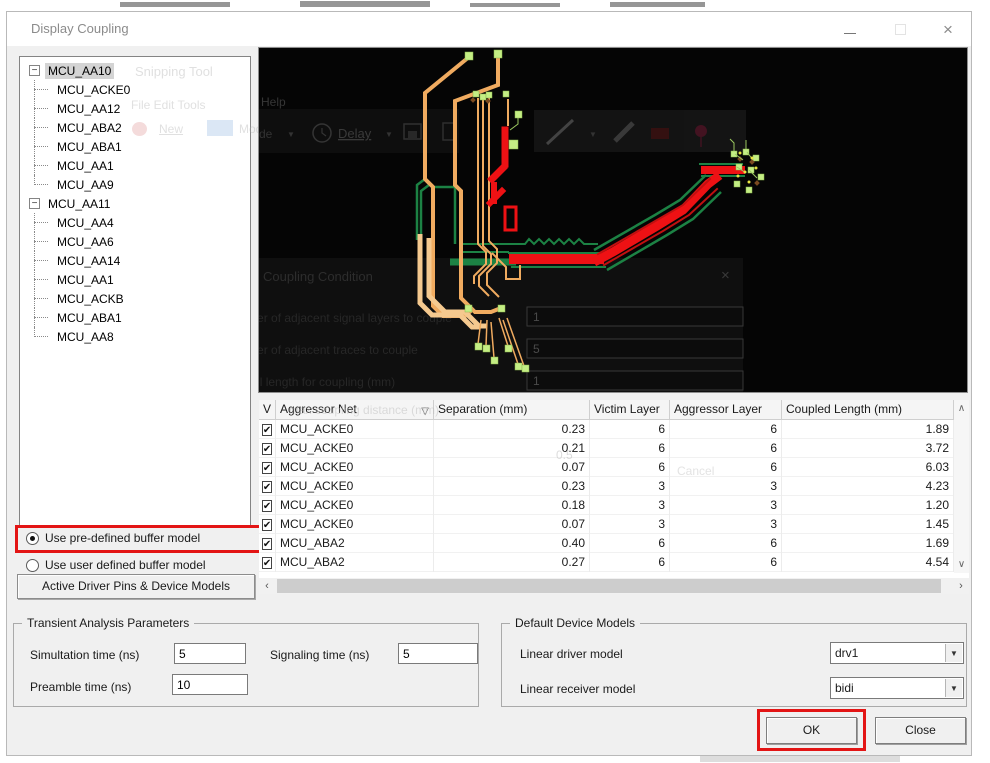  Describe the element at coordinates (606, 448) in the screenshot. I see `table-row: ✔ MCU_ACKE0 0.21 6 6 3.72` at that location.